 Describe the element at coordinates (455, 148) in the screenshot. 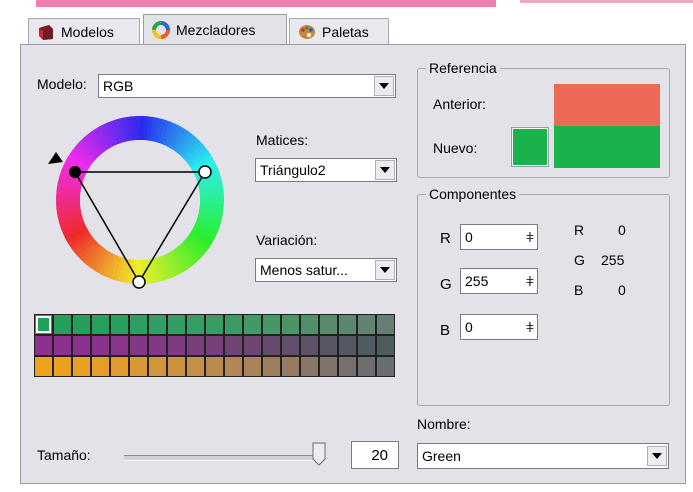

I see `new-label: Nuevo:` at that location.